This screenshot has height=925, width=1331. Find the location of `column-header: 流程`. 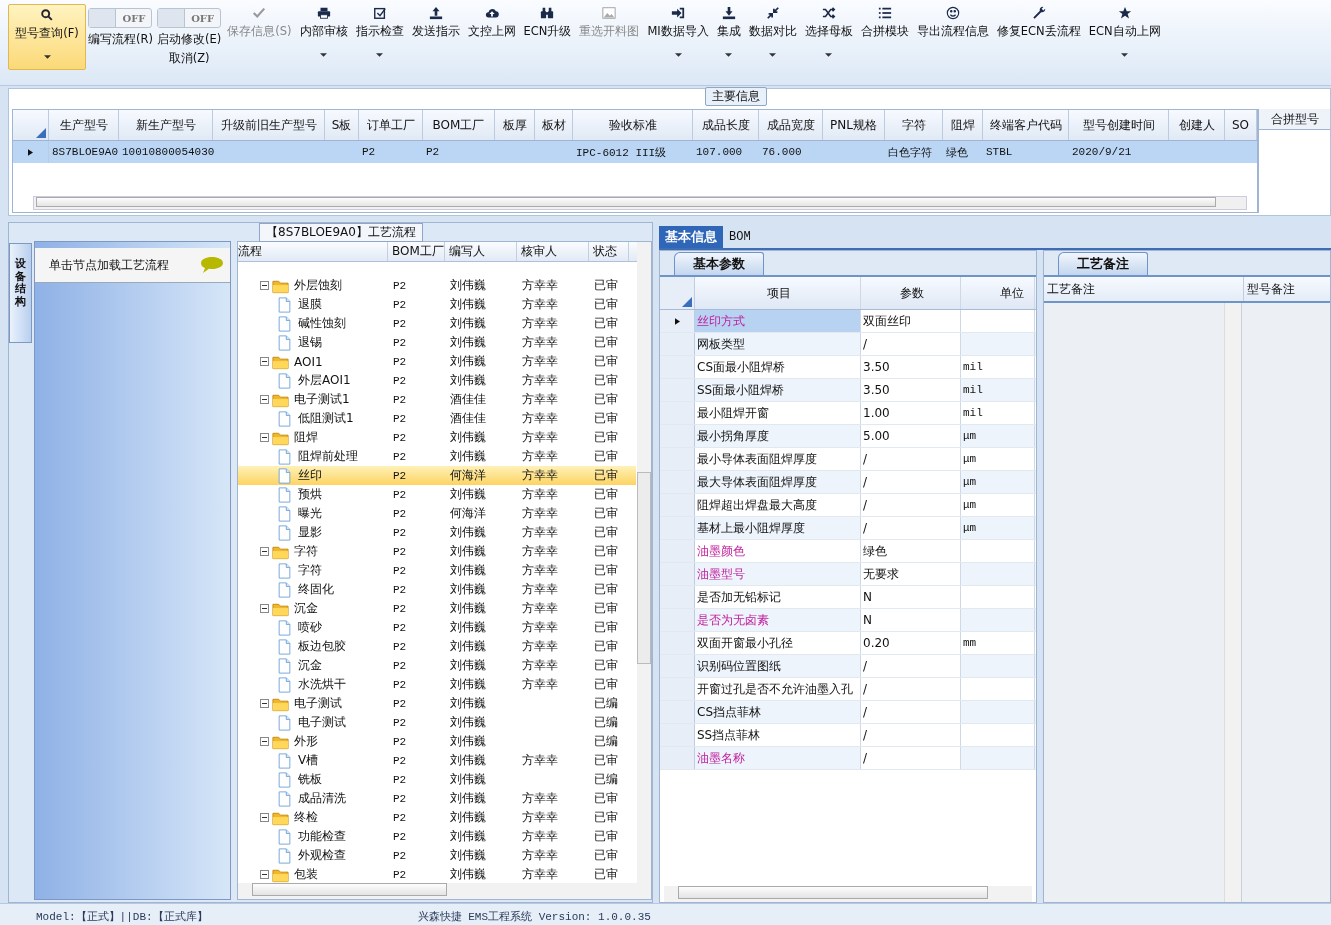

column-header: 流程 is located at coordinates (313, 251).